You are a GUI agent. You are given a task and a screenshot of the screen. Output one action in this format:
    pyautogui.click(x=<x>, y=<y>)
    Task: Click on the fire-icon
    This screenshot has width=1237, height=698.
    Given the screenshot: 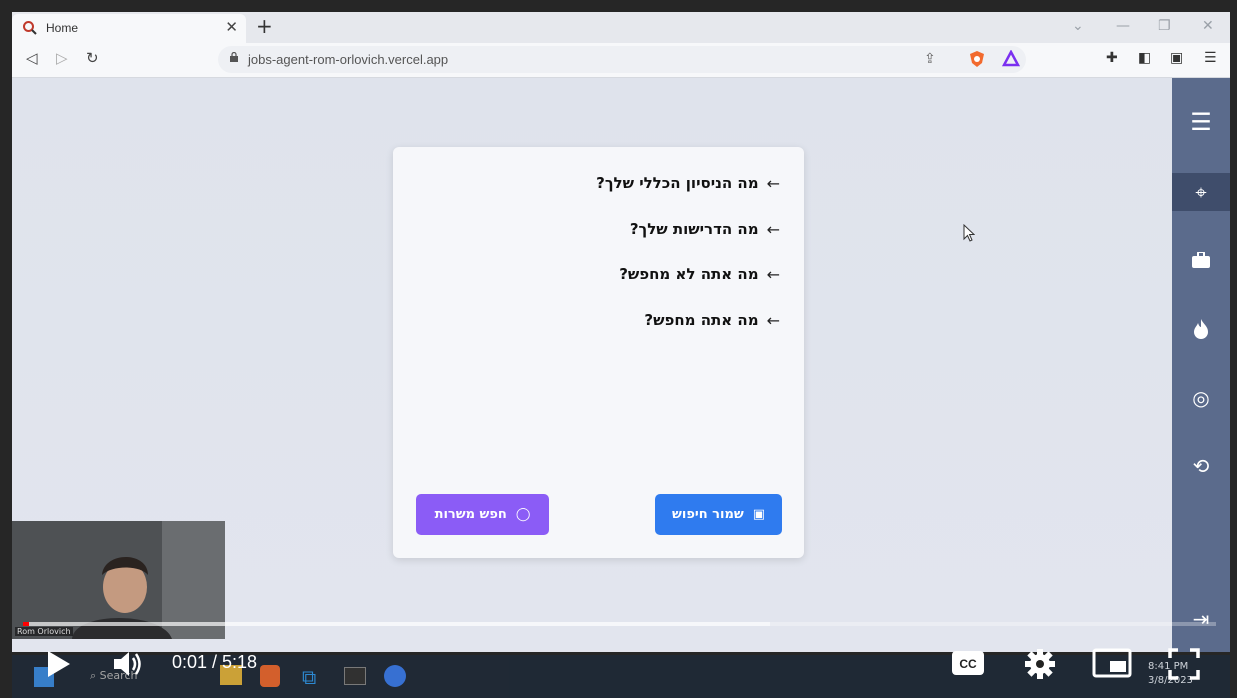 What is the action you would take?
    pyautogui.click(x=1201, y=329)
    